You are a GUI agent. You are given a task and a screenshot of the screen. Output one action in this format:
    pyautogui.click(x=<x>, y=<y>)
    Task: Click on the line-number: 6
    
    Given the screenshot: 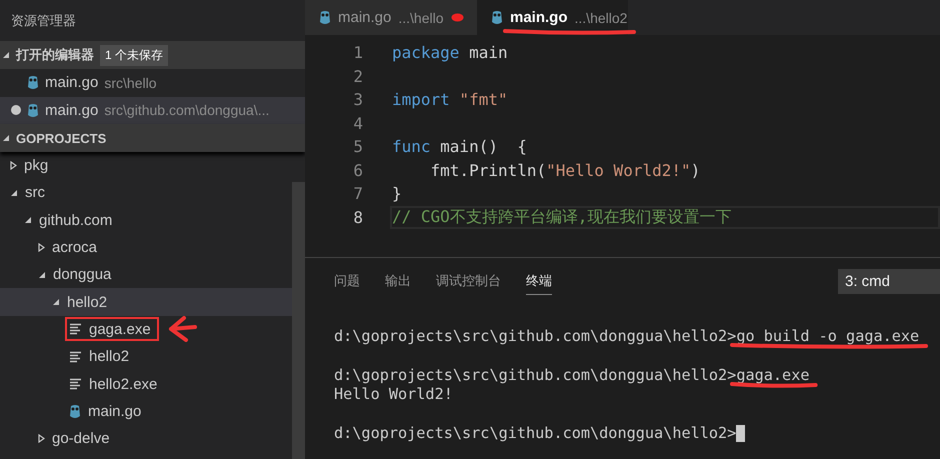 What is the action you would take?
    pyautogui.click(x=357, y=170)
    